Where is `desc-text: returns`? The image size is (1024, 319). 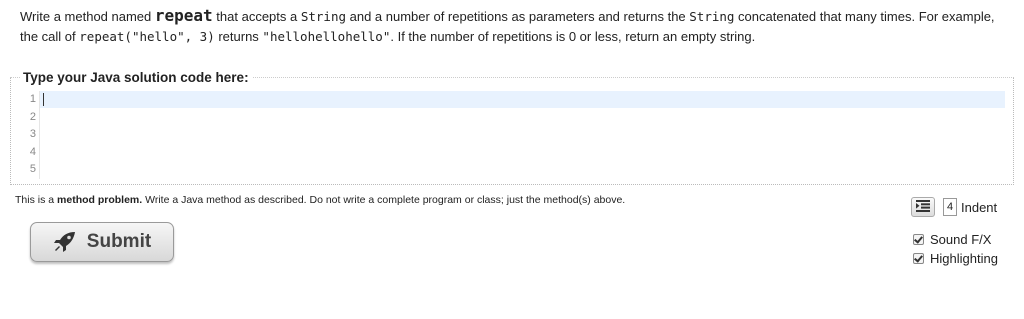 desc-text: returns is located at coordinates (238, 36).